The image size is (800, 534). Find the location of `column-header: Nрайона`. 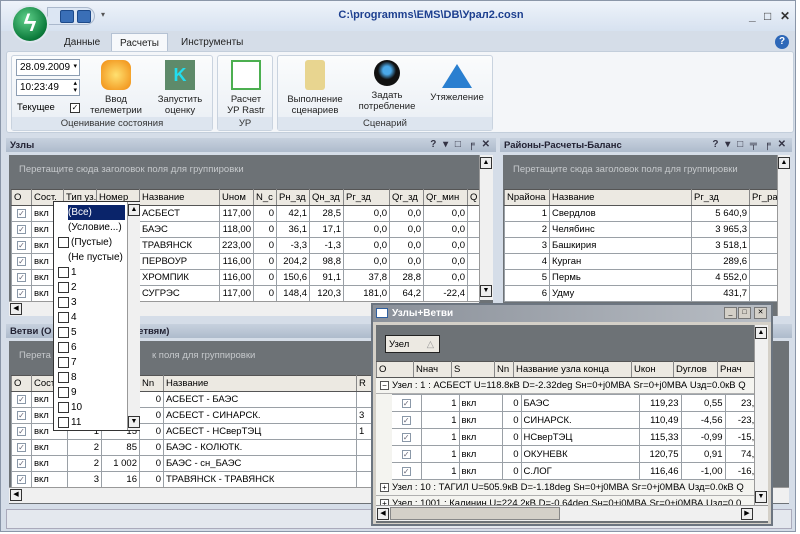

column-header: Nрайона is located at coordinates (527, 197).